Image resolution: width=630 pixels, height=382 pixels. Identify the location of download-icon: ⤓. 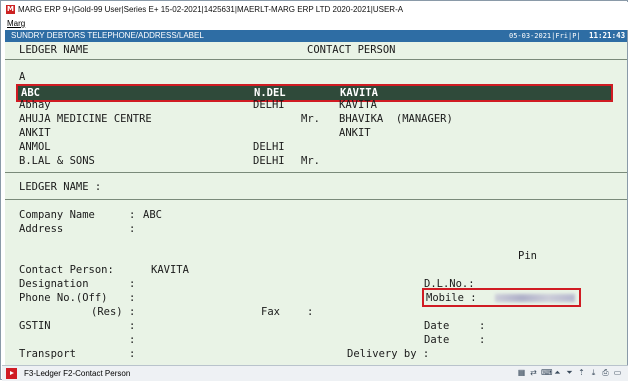
(593, 372).